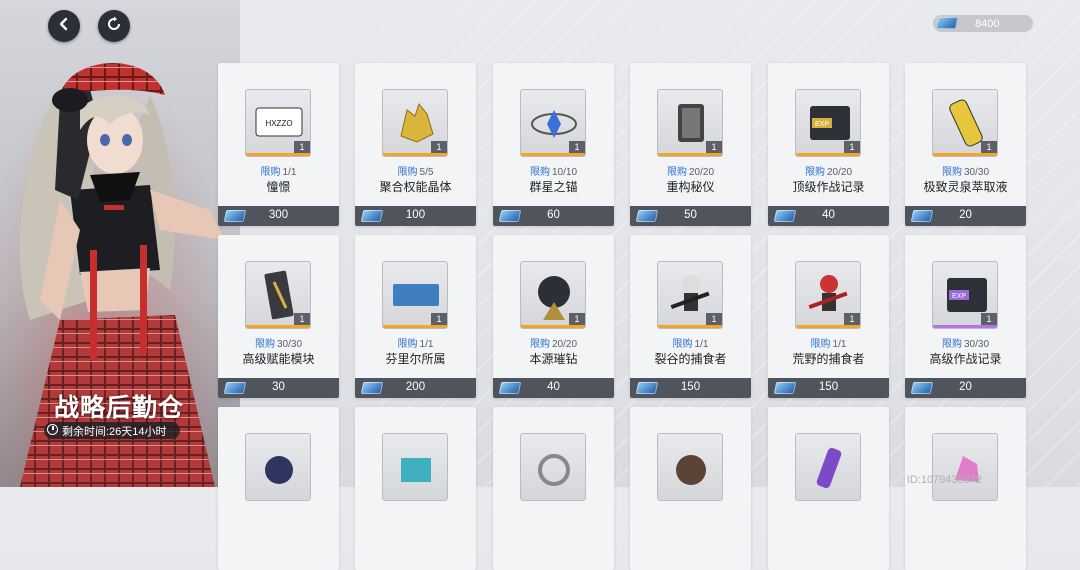  I want to click on purchase-limit-value: 20/20, so click(564, 344).